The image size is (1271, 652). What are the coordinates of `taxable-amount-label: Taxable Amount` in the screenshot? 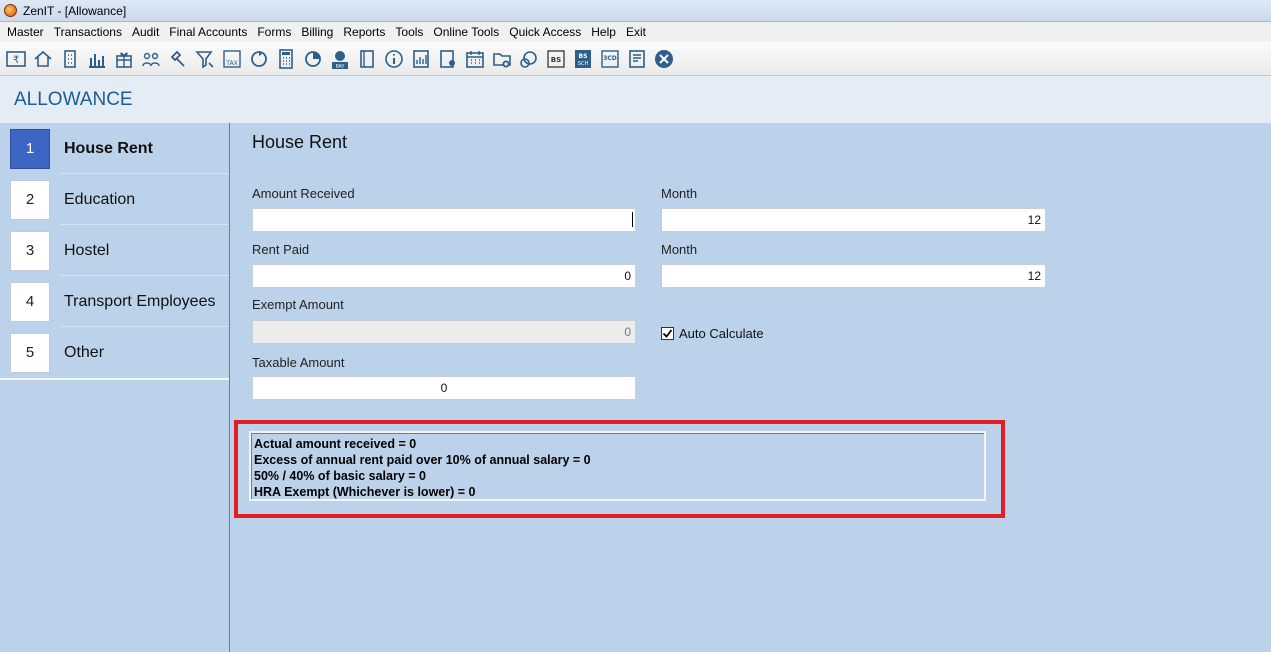 It's located at (298, 362).